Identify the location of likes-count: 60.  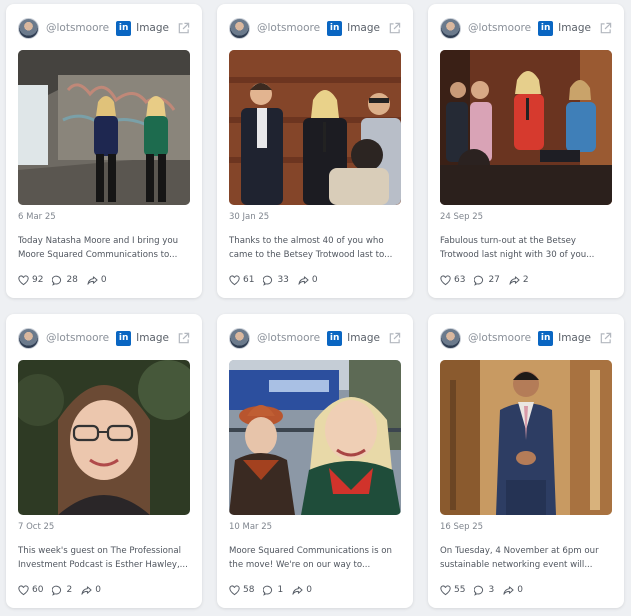
(38, 590).